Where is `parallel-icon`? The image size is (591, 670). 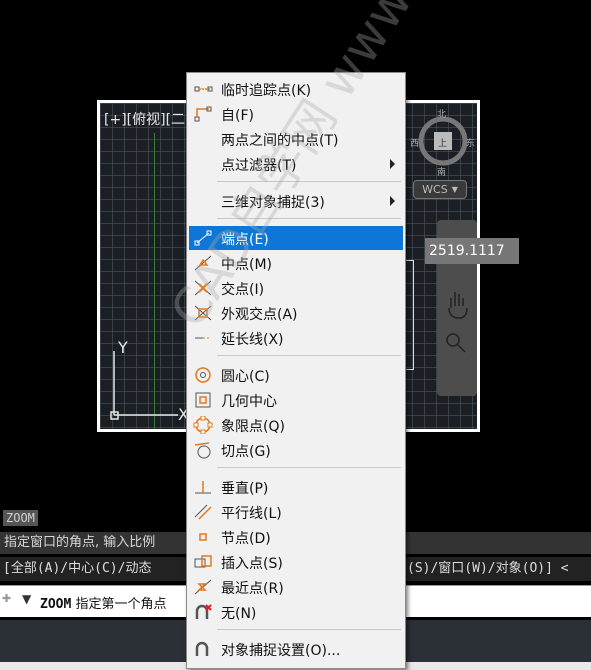 parallel-icon is located at coordinates (203, 512).